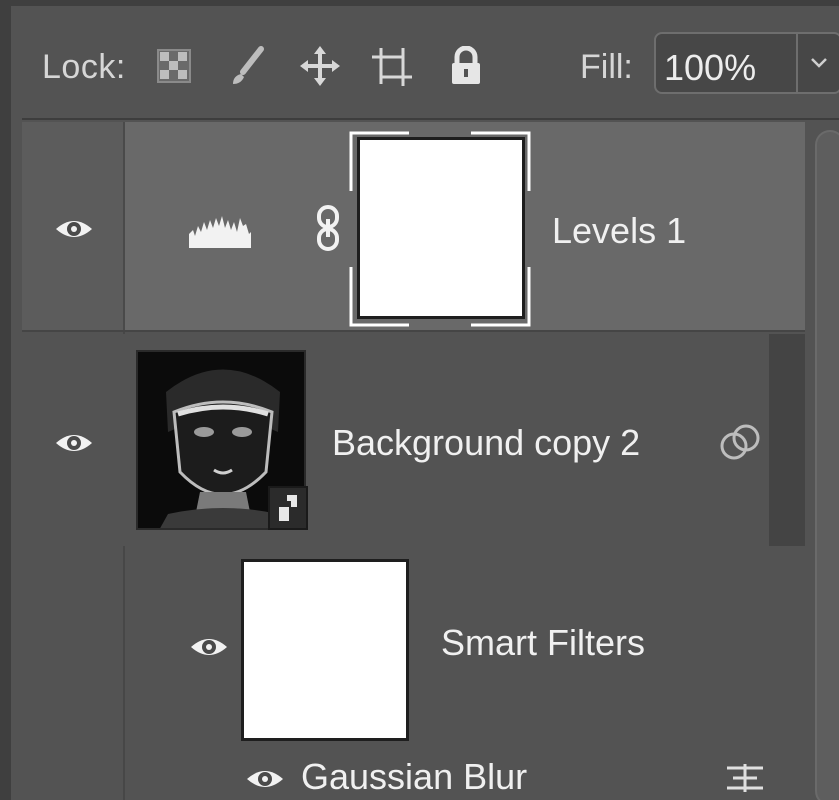 Image resolution: width=839 pixels, height=800 pixels. Describe the element at coordinates (220, 228) in the screenshot. I see `levels-histogram-icon` at that location.